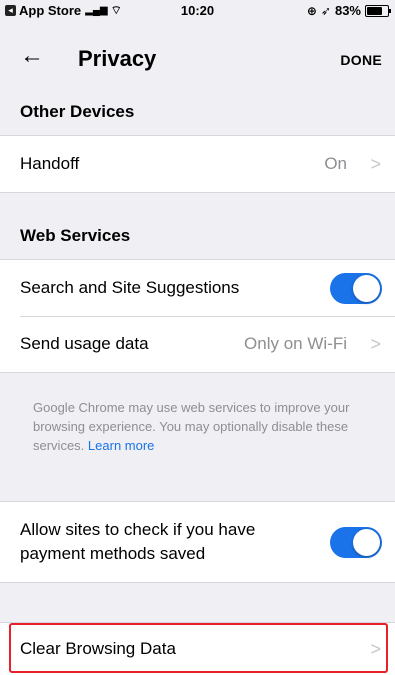 The height and width of the screenshot is (675, 395). Describe the element at coordinates (77, 111) in the screenshot. I see `section-header-other-devices: Other Devices` at that location.